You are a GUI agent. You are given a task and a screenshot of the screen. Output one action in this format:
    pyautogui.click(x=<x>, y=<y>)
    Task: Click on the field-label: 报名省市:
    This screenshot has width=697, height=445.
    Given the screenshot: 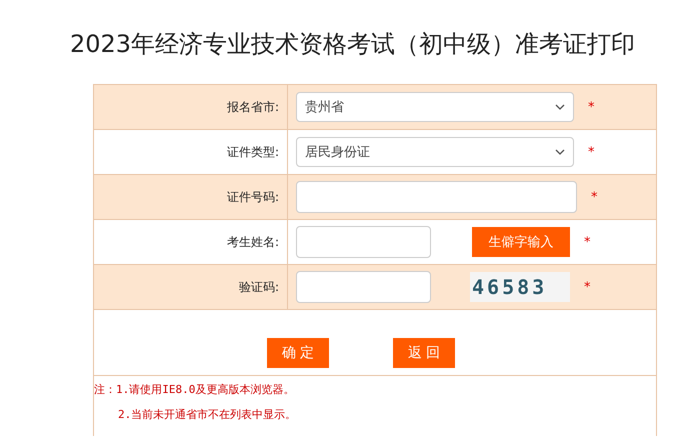 What is the action you would take?
    pyautogui.click(x=252, y=107)
    